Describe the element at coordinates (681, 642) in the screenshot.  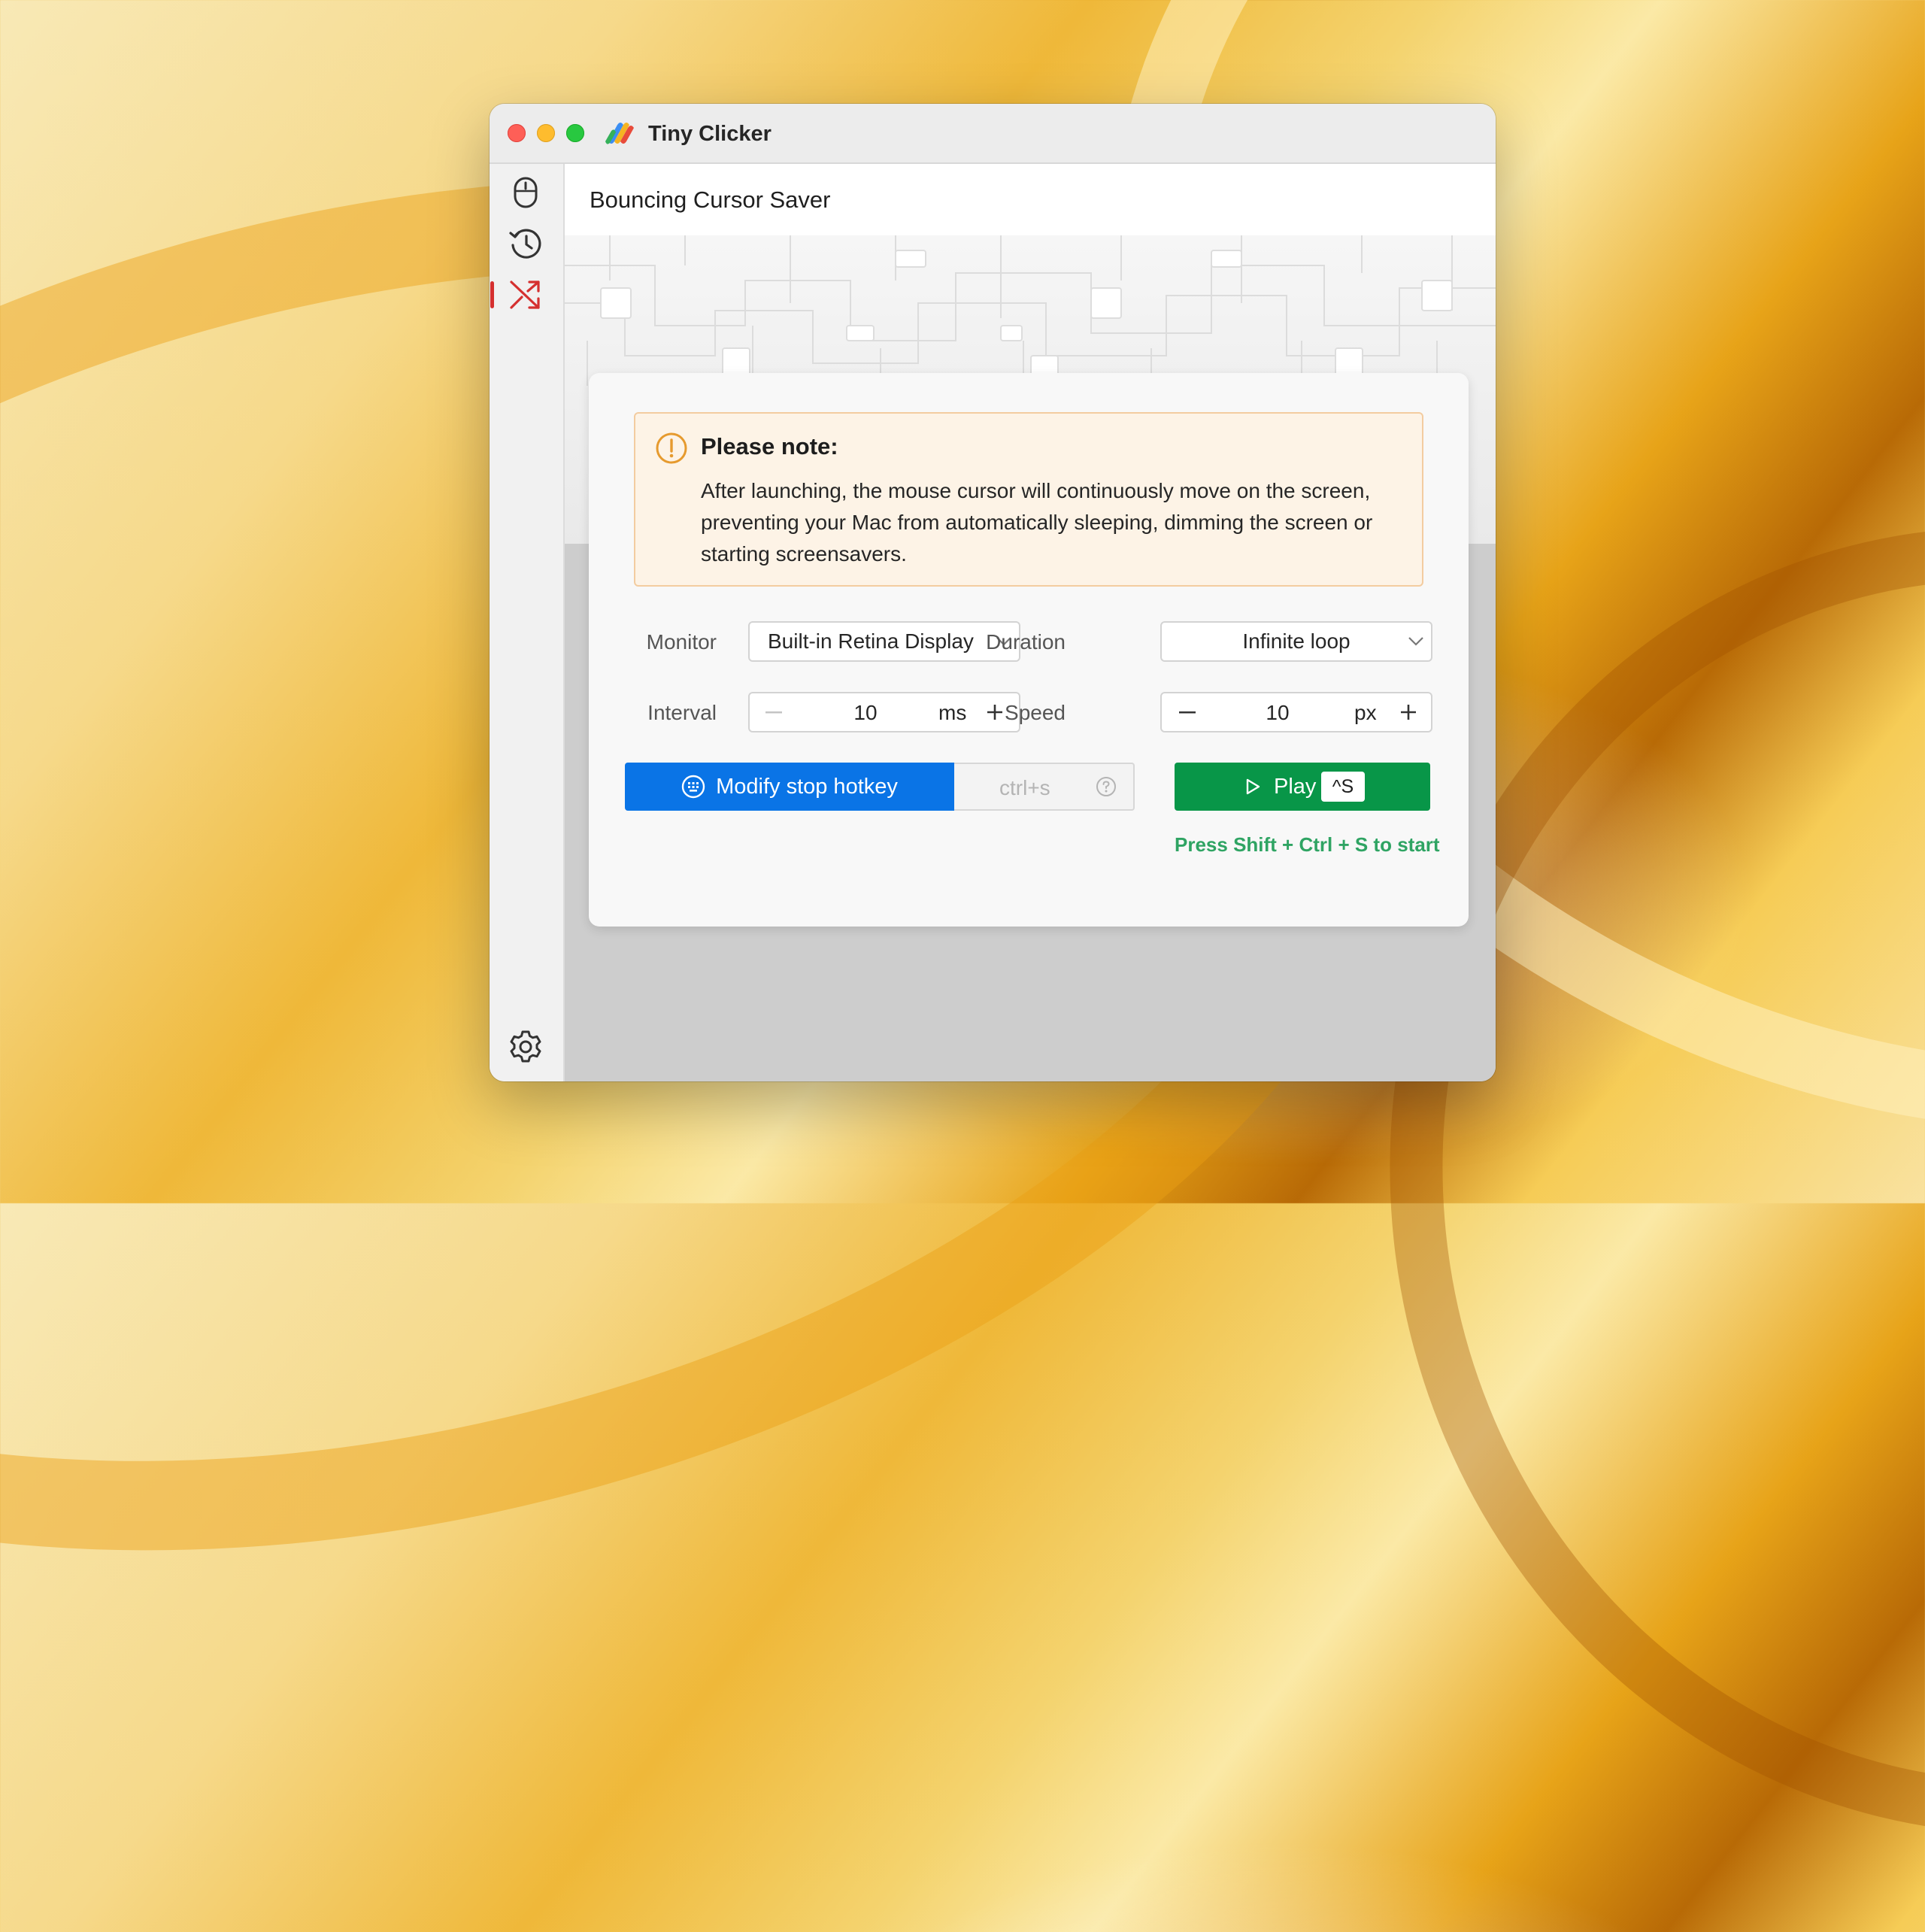
I see `monitor-label: Monitor` at that location.